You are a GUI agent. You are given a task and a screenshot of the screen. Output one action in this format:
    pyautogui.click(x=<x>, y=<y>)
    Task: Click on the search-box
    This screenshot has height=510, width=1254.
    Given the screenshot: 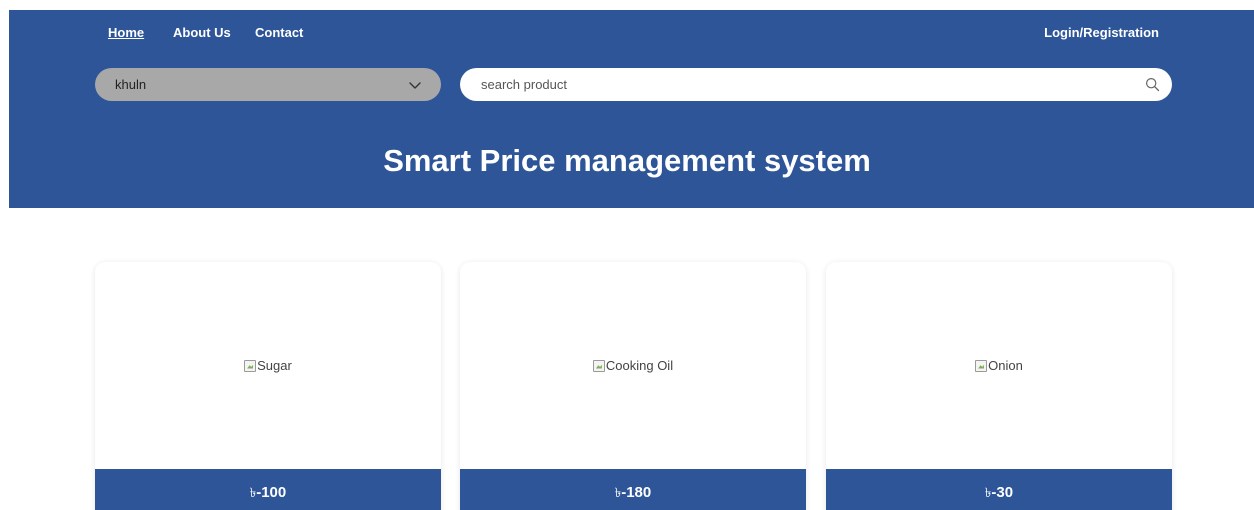 What is the action you would take?
    pyautogui.click(x=816, y=84)
    